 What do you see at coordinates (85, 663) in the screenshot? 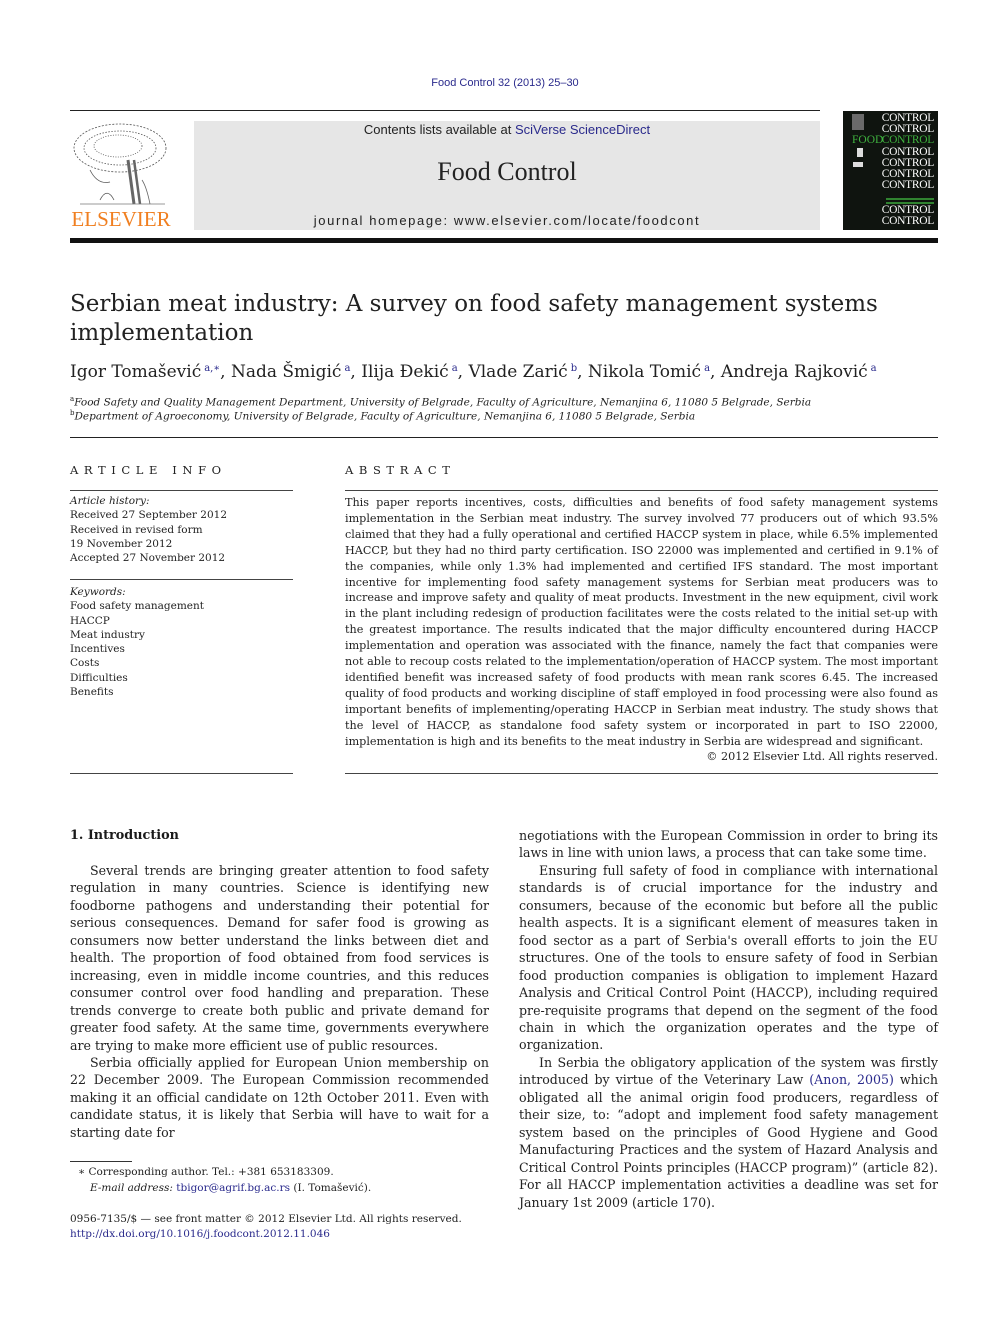
I see `keyword-item: Costs` at bounding box center [85, 663].